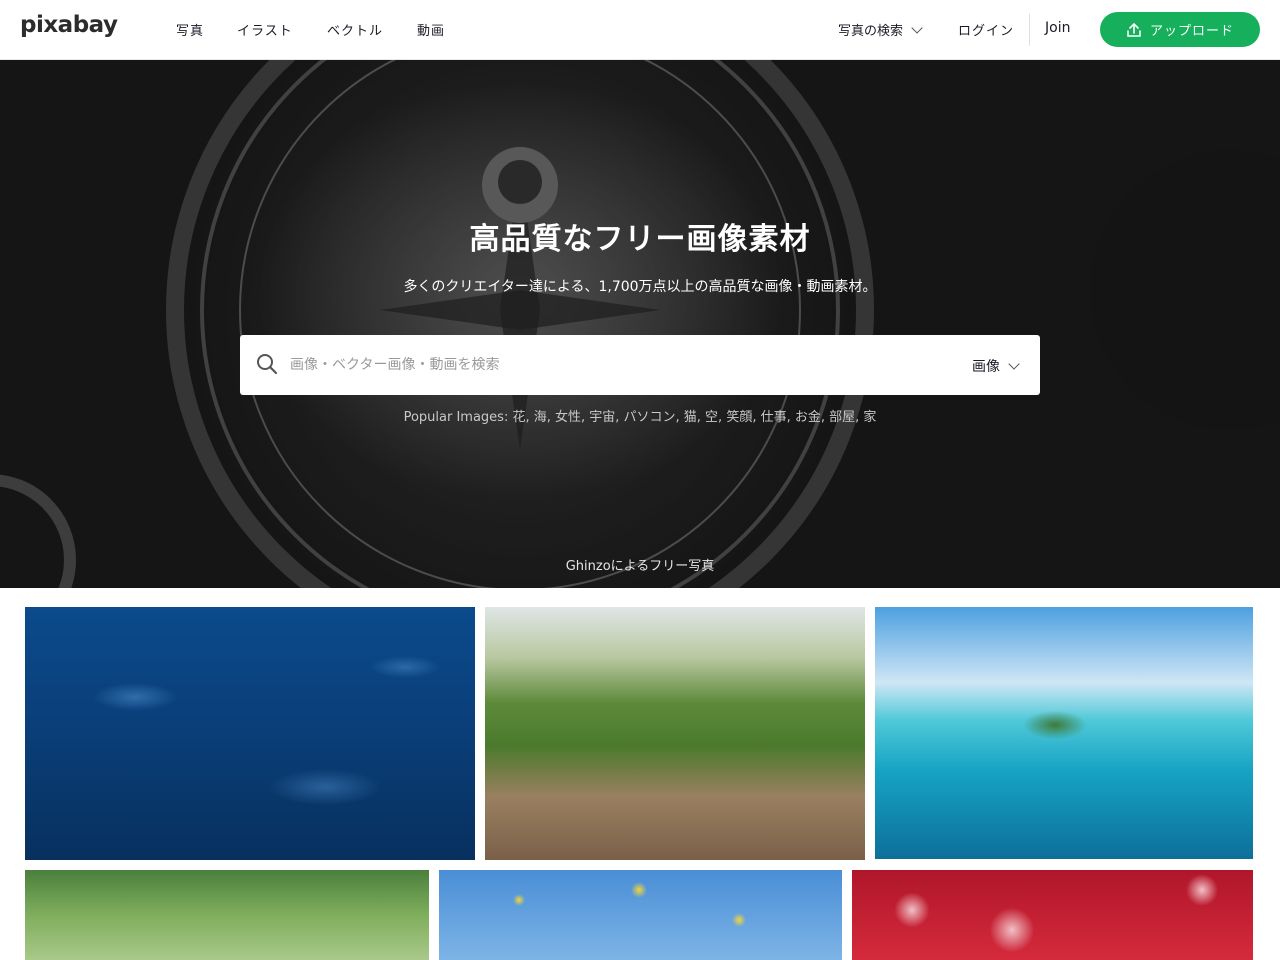  I want to click on join-link: Join, so click(1057, 28).